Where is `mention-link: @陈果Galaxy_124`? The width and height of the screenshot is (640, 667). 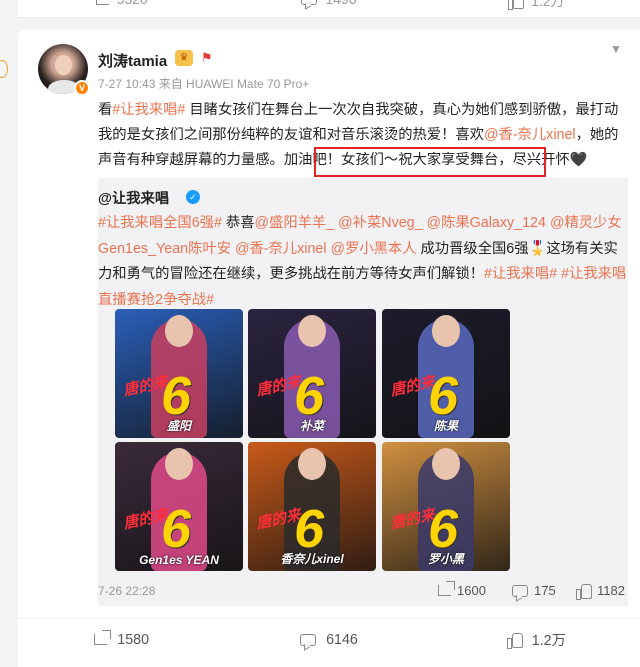 mention-link: @陈果Galaxy_124 is located at coordinates (484, 223).